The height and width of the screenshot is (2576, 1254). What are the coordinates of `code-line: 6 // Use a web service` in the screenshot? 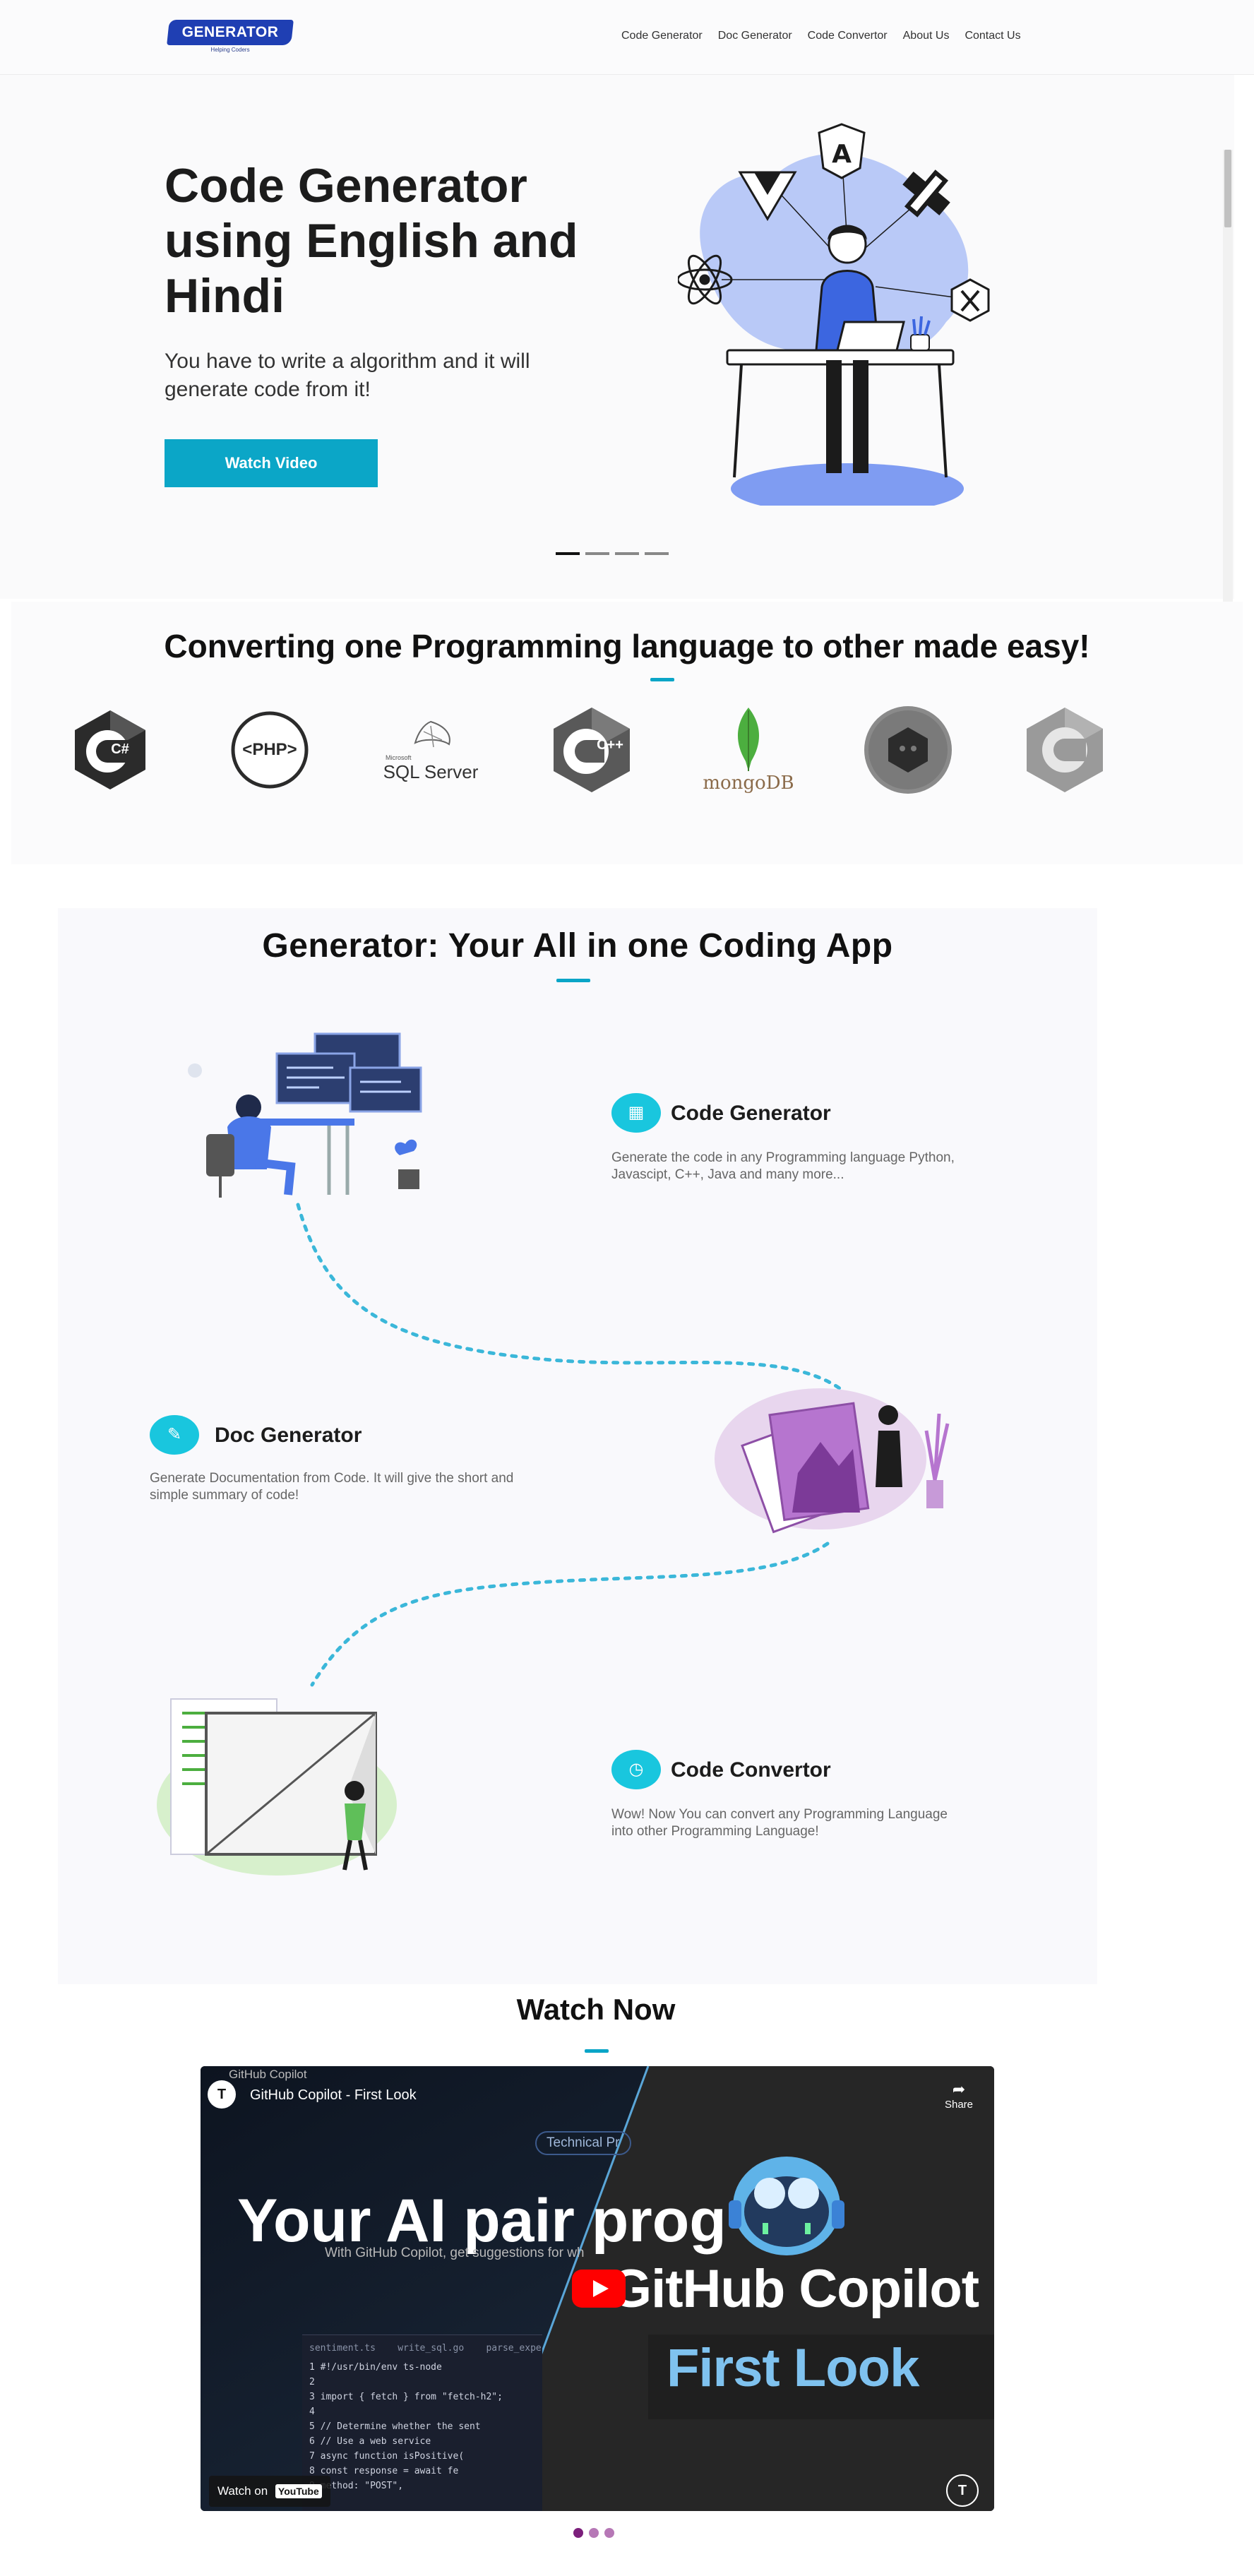 It's located at (370, 2441).